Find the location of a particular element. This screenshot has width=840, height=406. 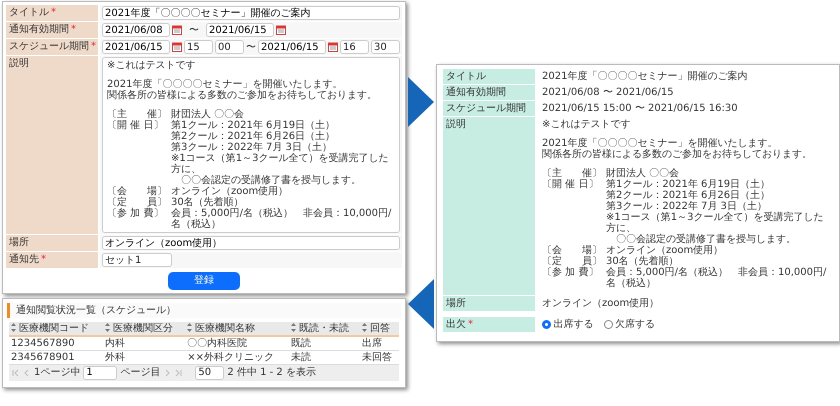

column-header: 医療機関区分 is located at coordinates (142, 328).